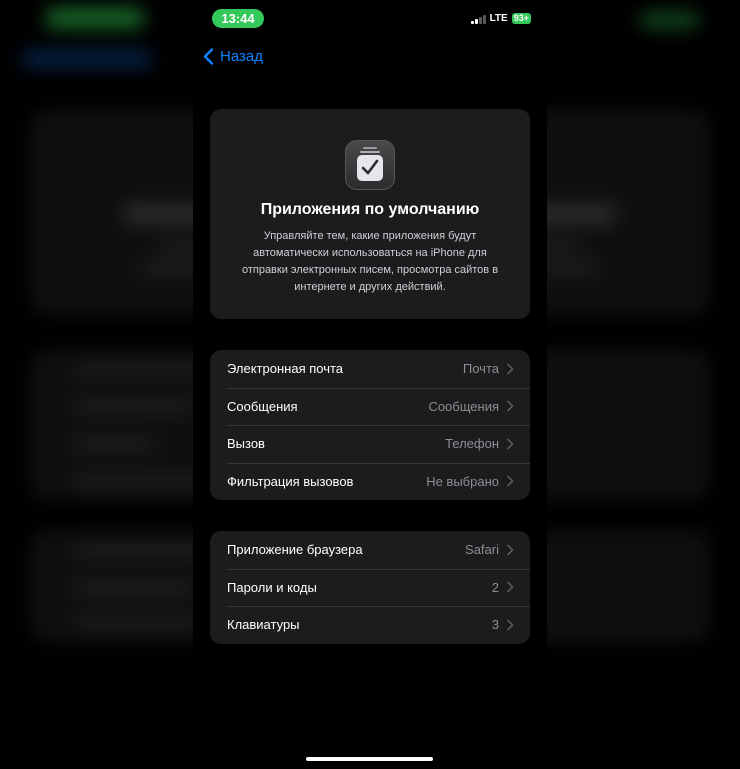 The image size is (740, 769). Describe the element at coordinates (370, 444) in the screenshot. I see `row-calls: Вызов Телефон` at that location.